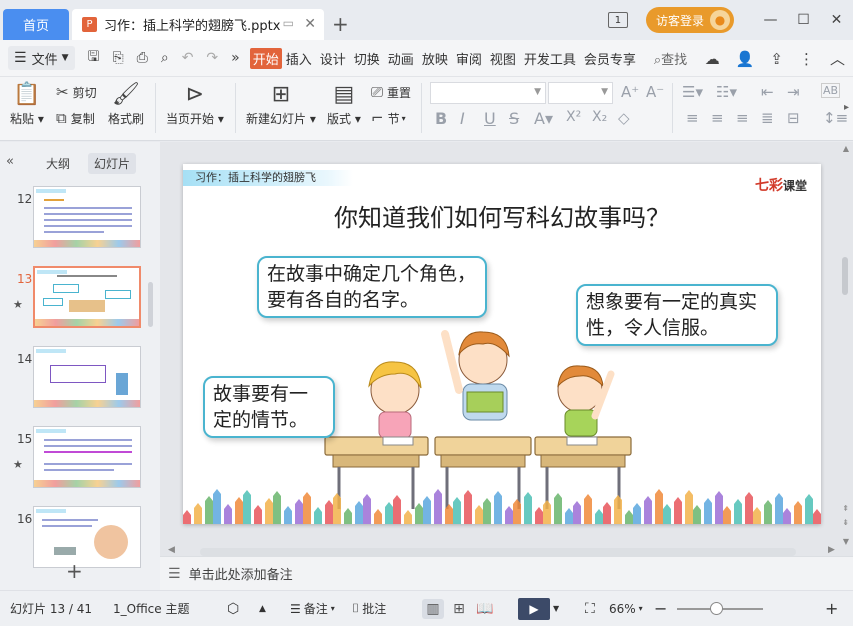 This screenshot has width=853, height=626. Describe the element at coordinates (836, 20) in the screenshot. I see `close-window-icon: ✕` at that location.